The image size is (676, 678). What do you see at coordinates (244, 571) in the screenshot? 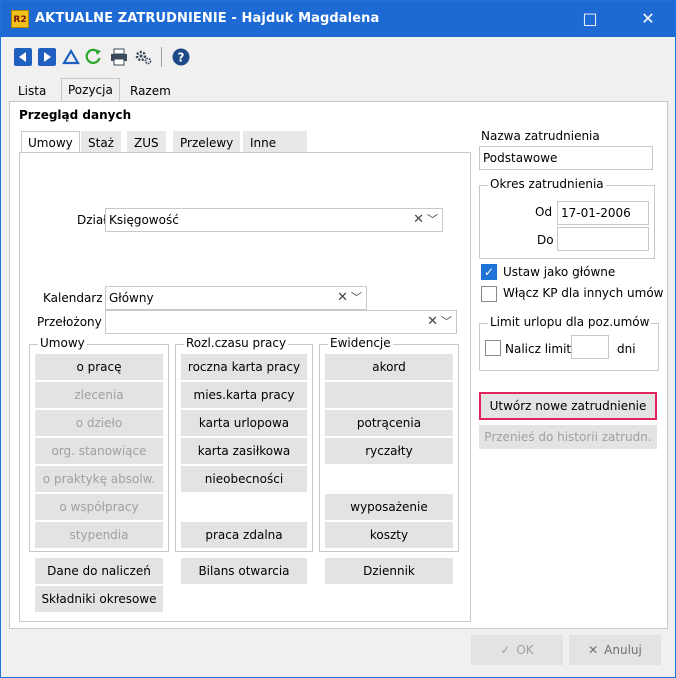
I see `bilans-otwarcia-button: Bilans otwarcia` at bounding box center [244, 571].